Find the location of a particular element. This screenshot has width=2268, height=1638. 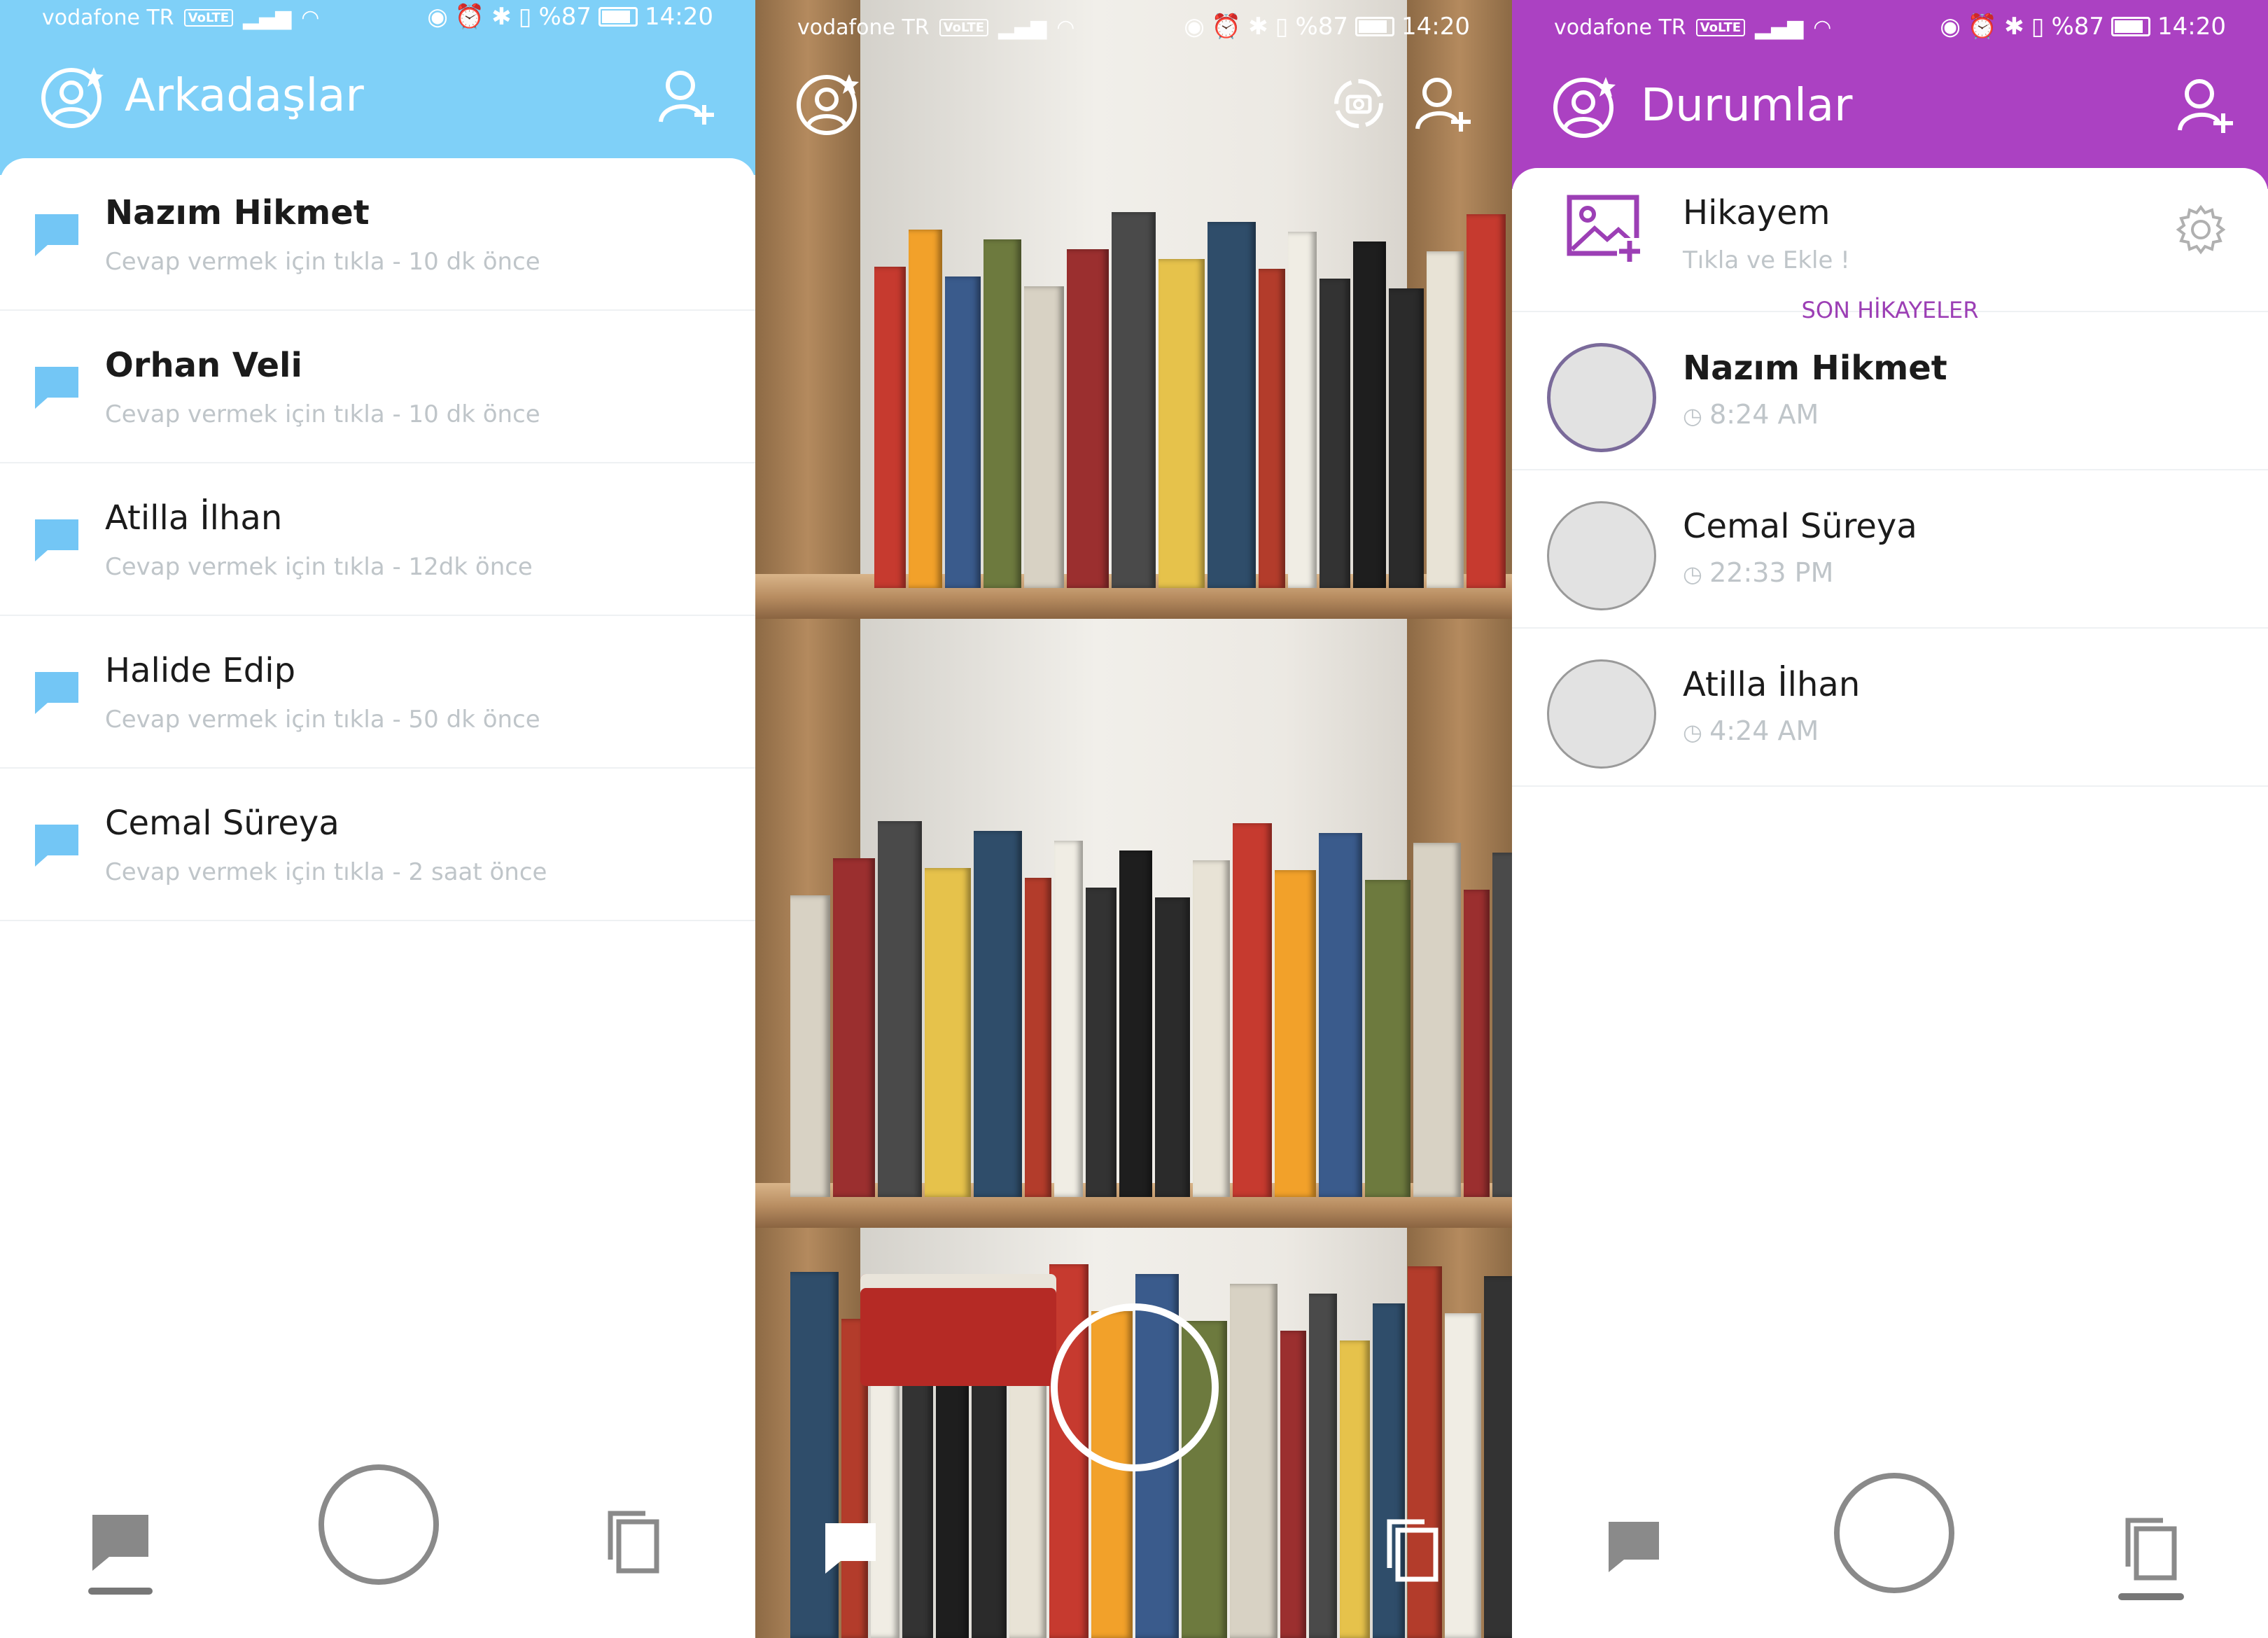

vibrate-icon: ▯ is located at coordinates (1282, 27).